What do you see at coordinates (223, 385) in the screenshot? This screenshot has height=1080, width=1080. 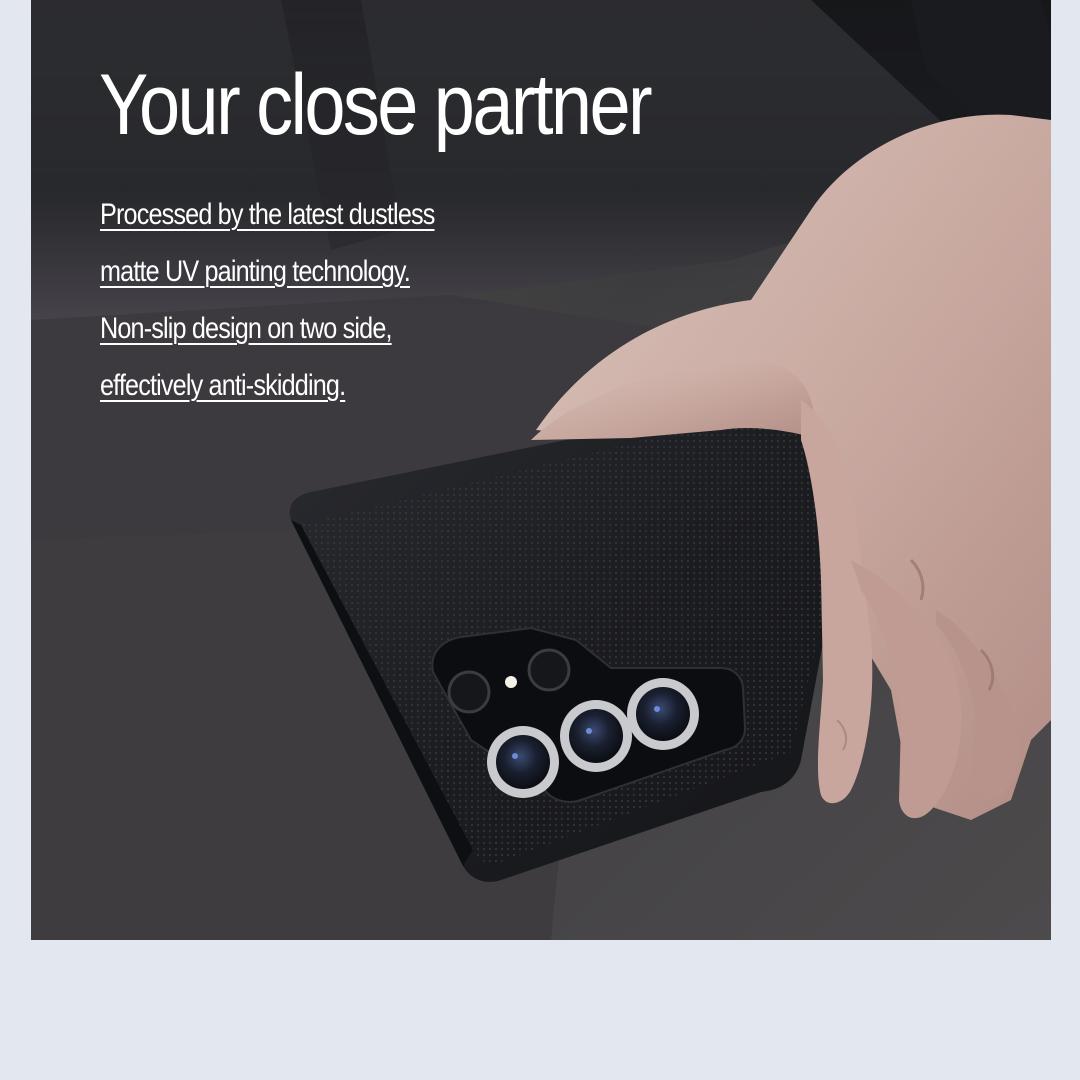 I see `feature-line-text: effectively anti-skidding.` at bounding box center [223, 385].